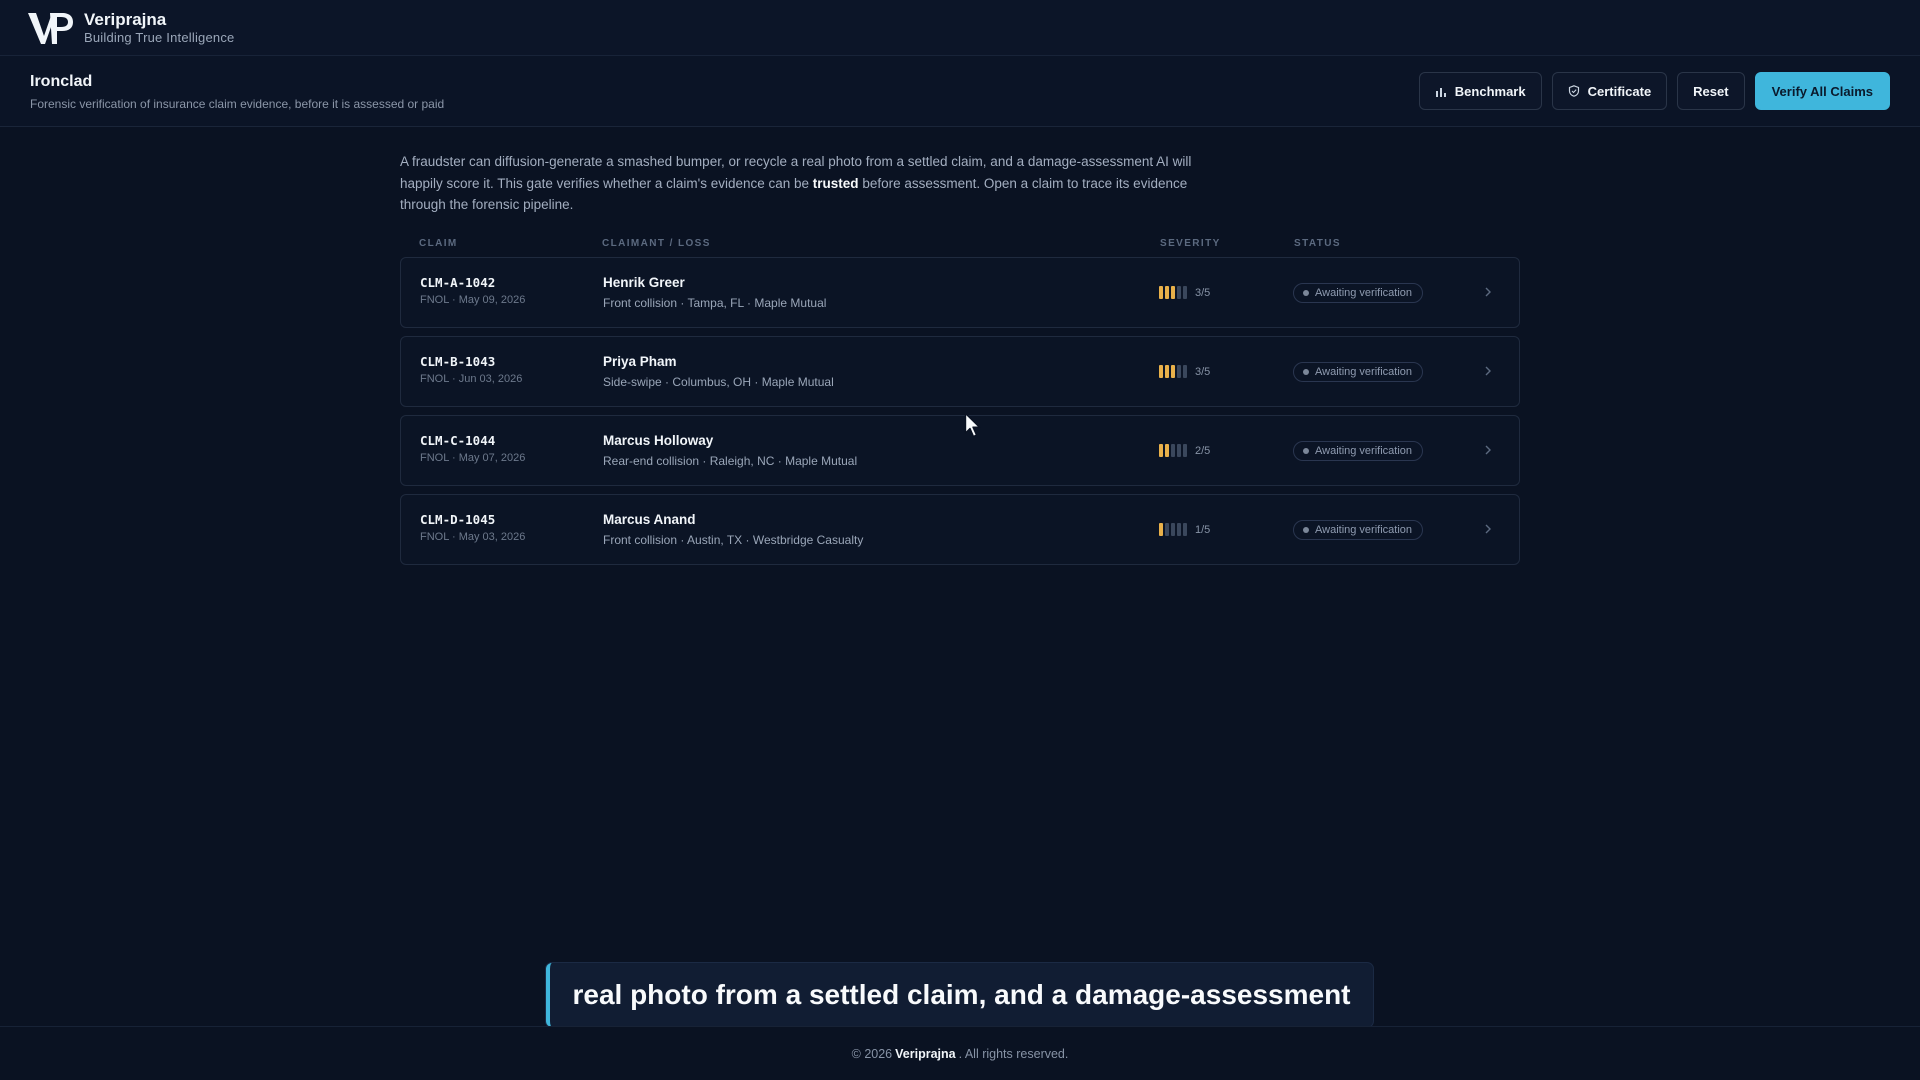  I want to click on brand-tagline: Building True Intelligence, so click(159, 37).